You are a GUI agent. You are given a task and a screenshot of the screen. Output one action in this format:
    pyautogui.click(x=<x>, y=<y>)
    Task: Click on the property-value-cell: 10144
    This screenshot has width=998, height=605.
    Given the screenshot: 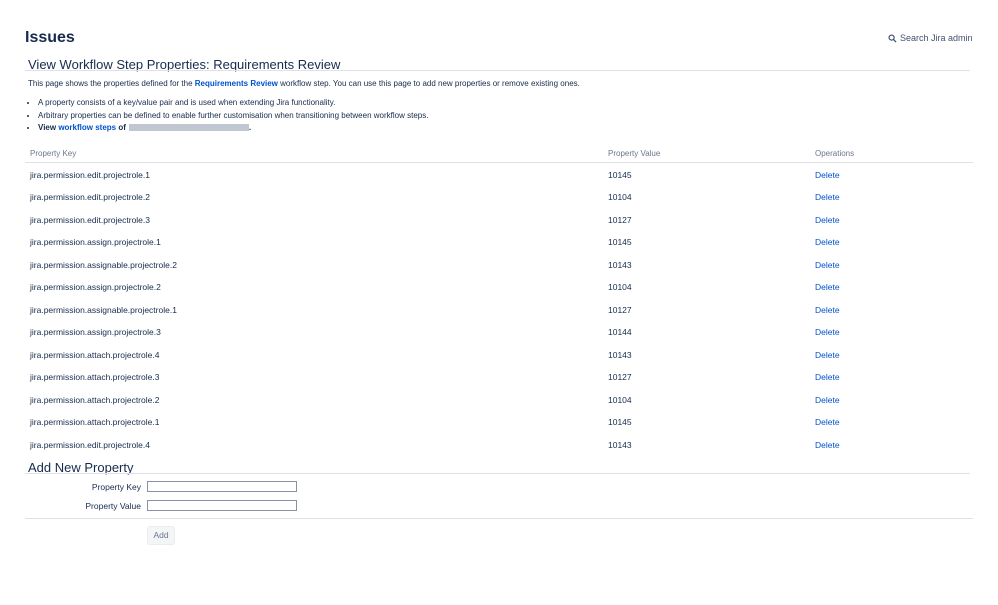 What is the action you would take?
    pyautogui.click(x=620, y=332)
    